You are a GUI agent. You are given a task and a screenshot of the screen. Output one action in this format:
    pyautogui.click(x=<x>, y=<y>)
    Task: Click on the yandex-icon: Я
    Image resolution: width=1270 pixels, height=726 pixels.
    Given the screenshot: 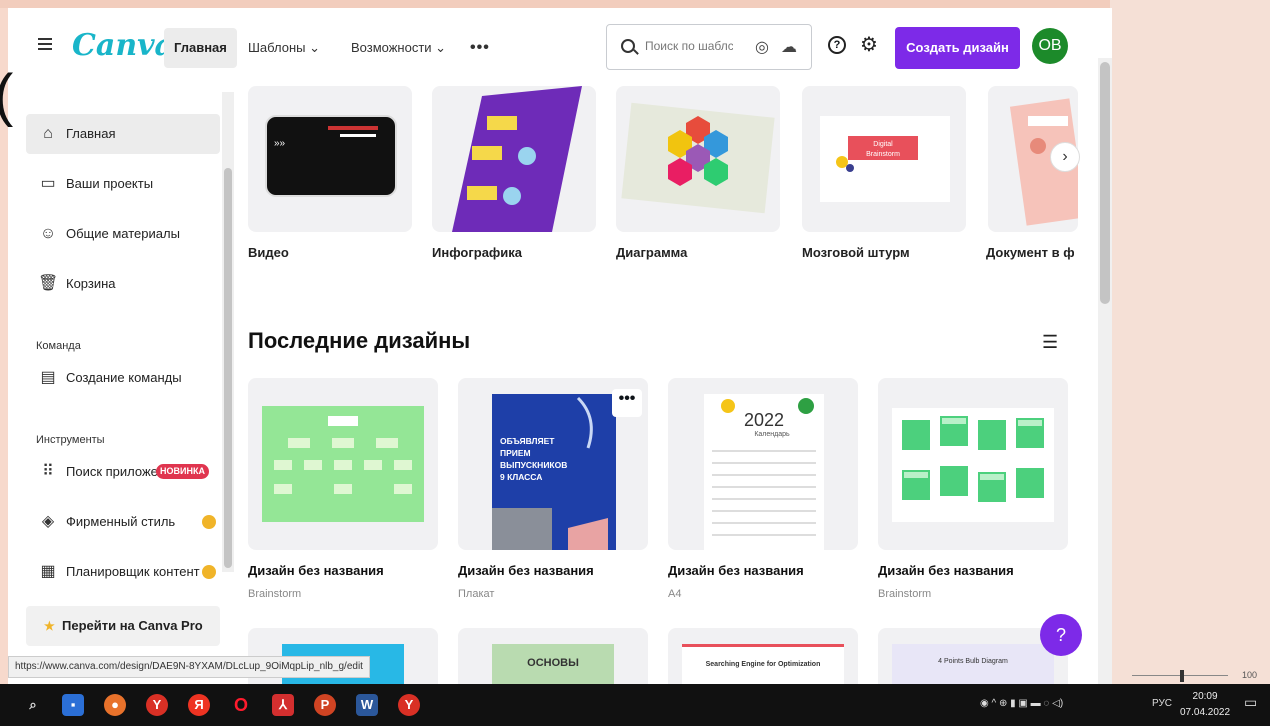 What is the action you would take?
    pyautogui.click(x=199, y=705)
    